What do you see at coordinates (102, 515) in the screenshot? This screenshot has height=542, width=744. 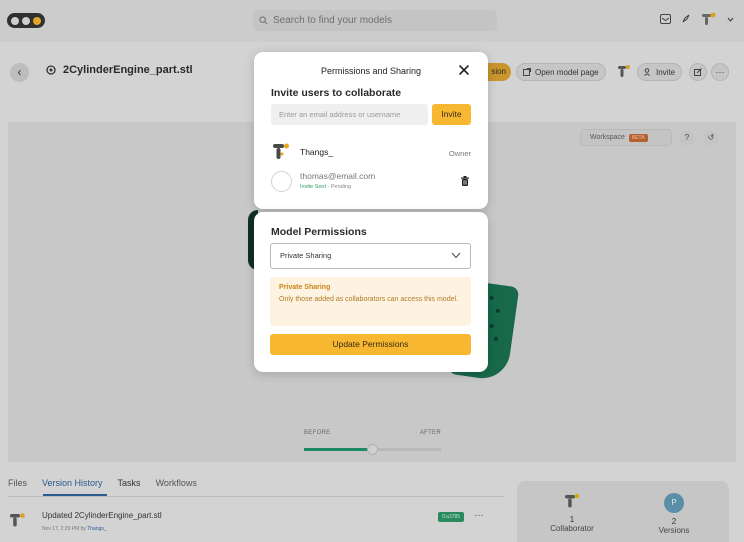 I see `history-title: Updated 2CylinderEngine_part.stl` at bounding box center [102, 515].